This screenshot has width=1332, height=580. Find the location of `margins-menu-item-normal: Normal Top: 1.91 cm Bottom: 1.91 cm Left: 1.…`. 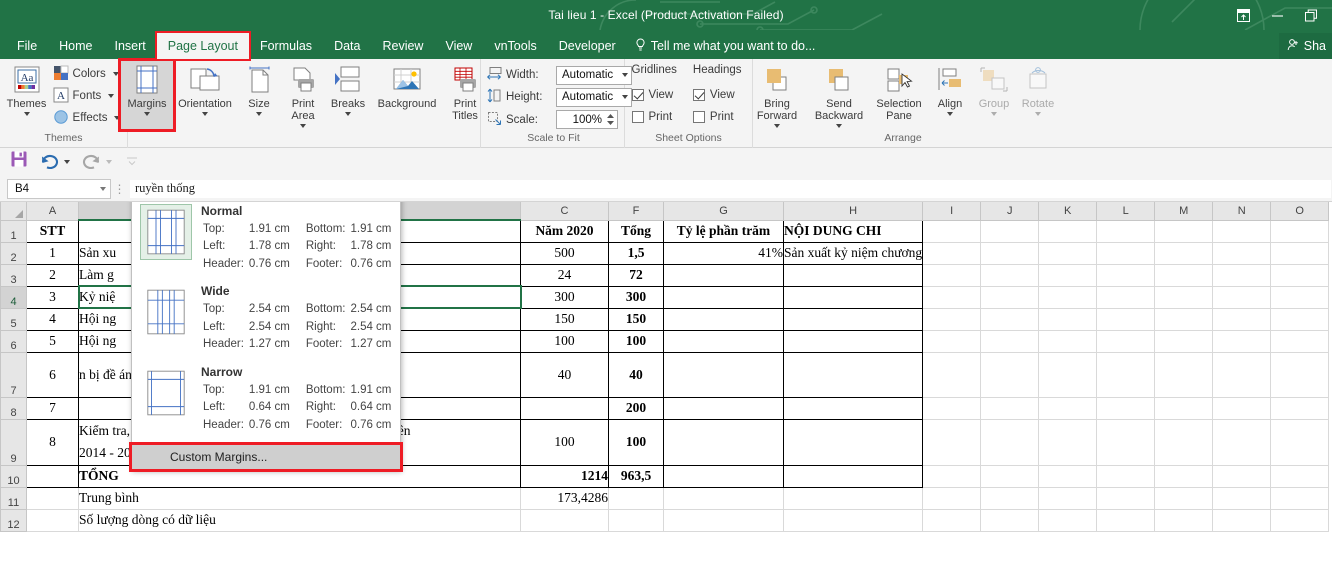

margins-menu-item-normal: Normal Top: 1.91 cm Bottom: 1.91 cm Left: 1.… is located at coordinates (266, 241).